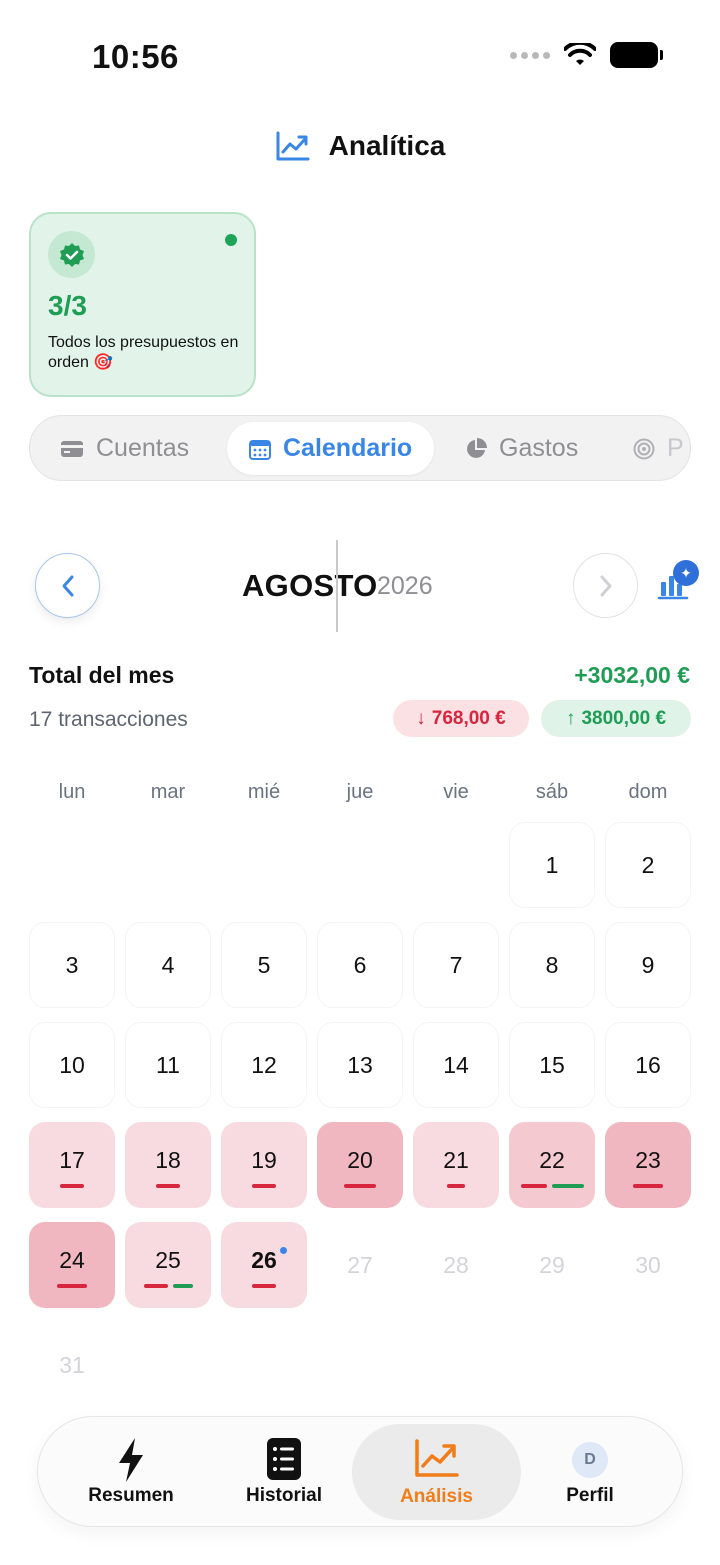  Describe the element at coordinates (131, 1495) in the screenshot. I see `nav-resumen-label: Resumen` at that location.